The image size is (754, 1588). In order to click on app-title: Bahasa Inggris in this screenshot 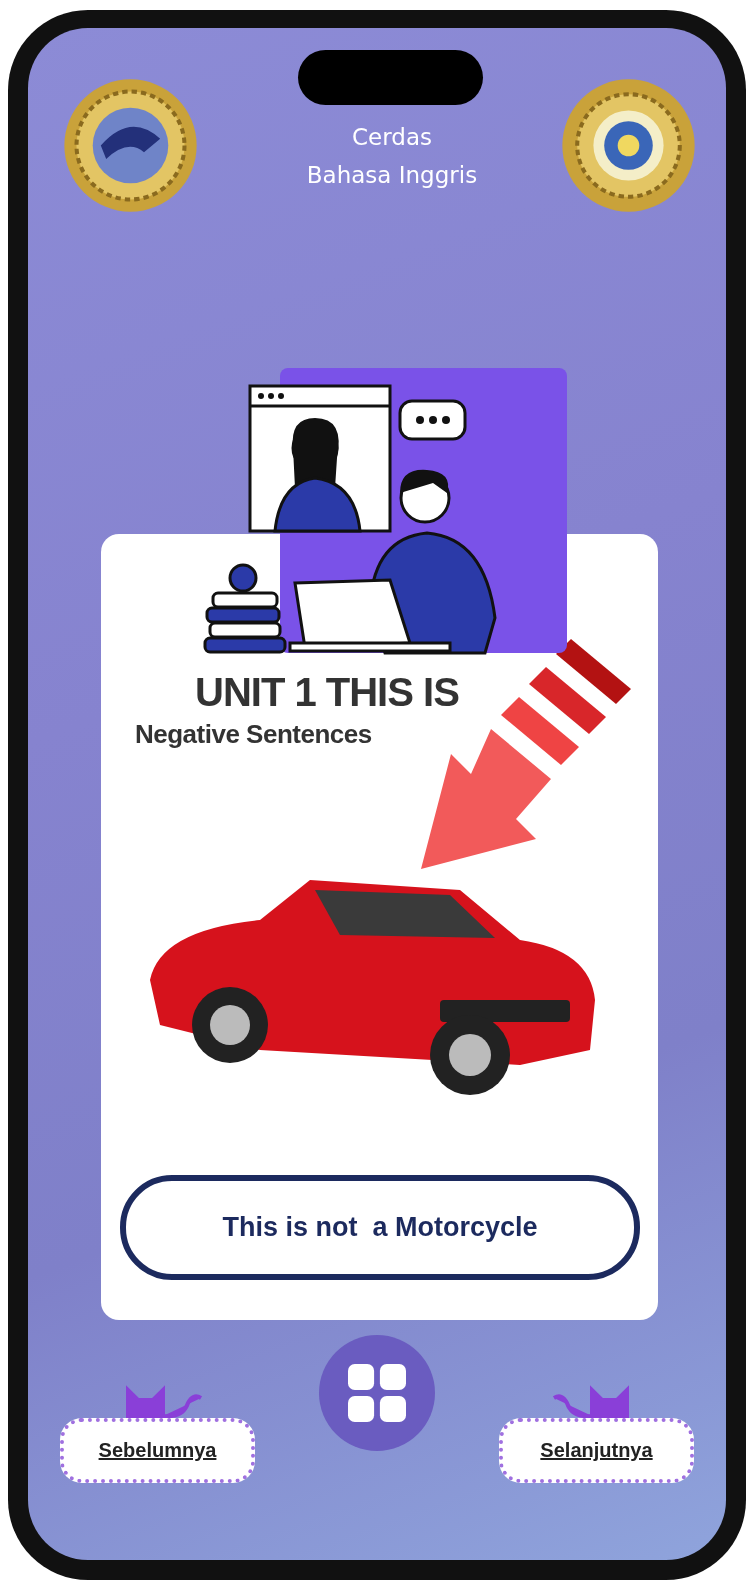, I will do `click(392, 175)`.